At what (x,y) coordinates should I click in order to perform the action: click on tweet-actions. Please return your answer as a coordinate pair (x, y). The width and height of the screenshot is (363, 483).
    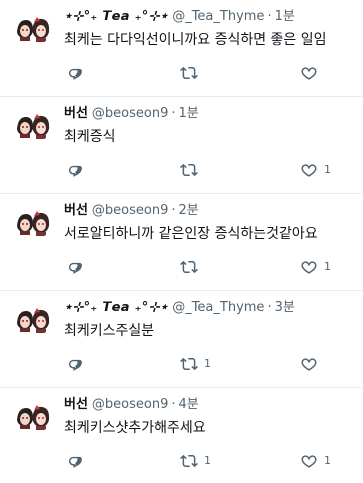
    Looking at the image, I should click on (206, 73).